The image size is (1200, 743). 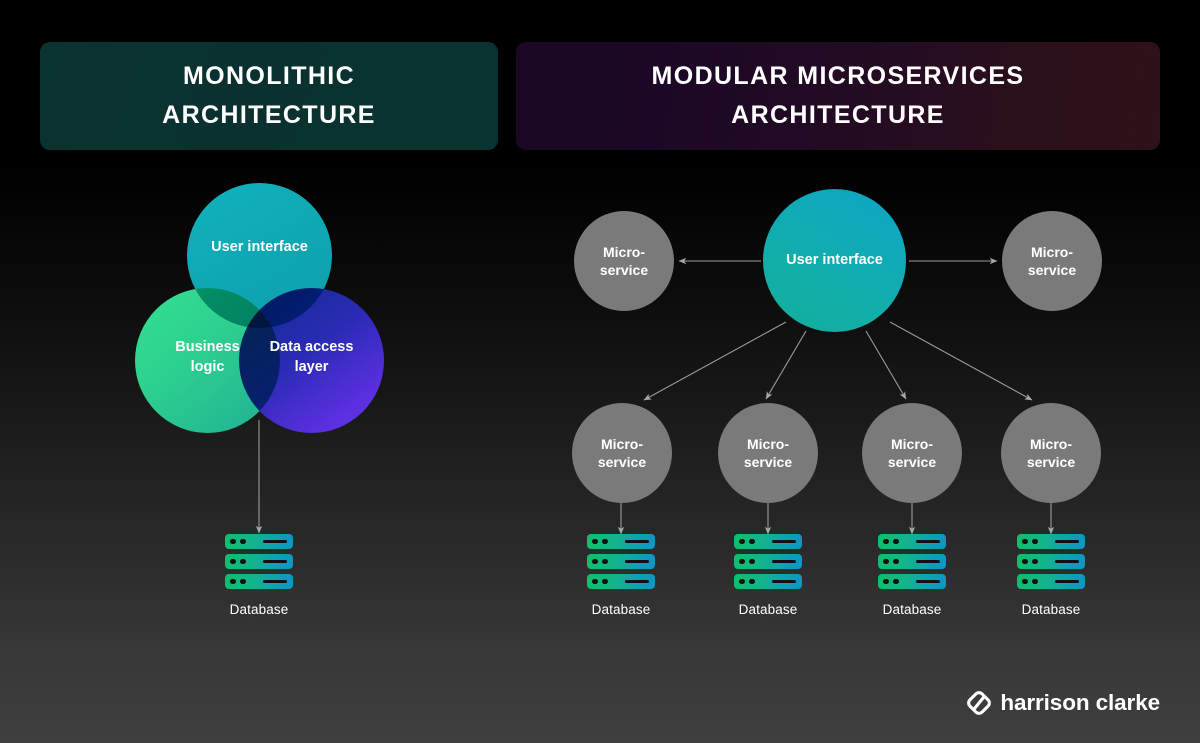 I want to click on microservice-node-bottom-1: Micro-service, so click(x=622, y=453).